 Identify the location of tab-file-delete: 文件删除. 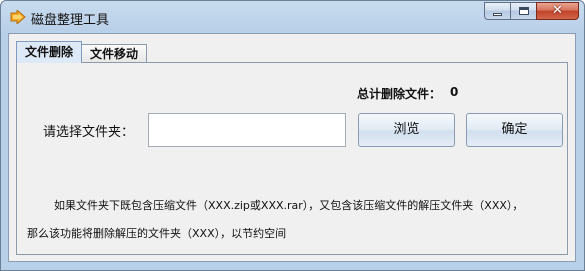
(49, 52).